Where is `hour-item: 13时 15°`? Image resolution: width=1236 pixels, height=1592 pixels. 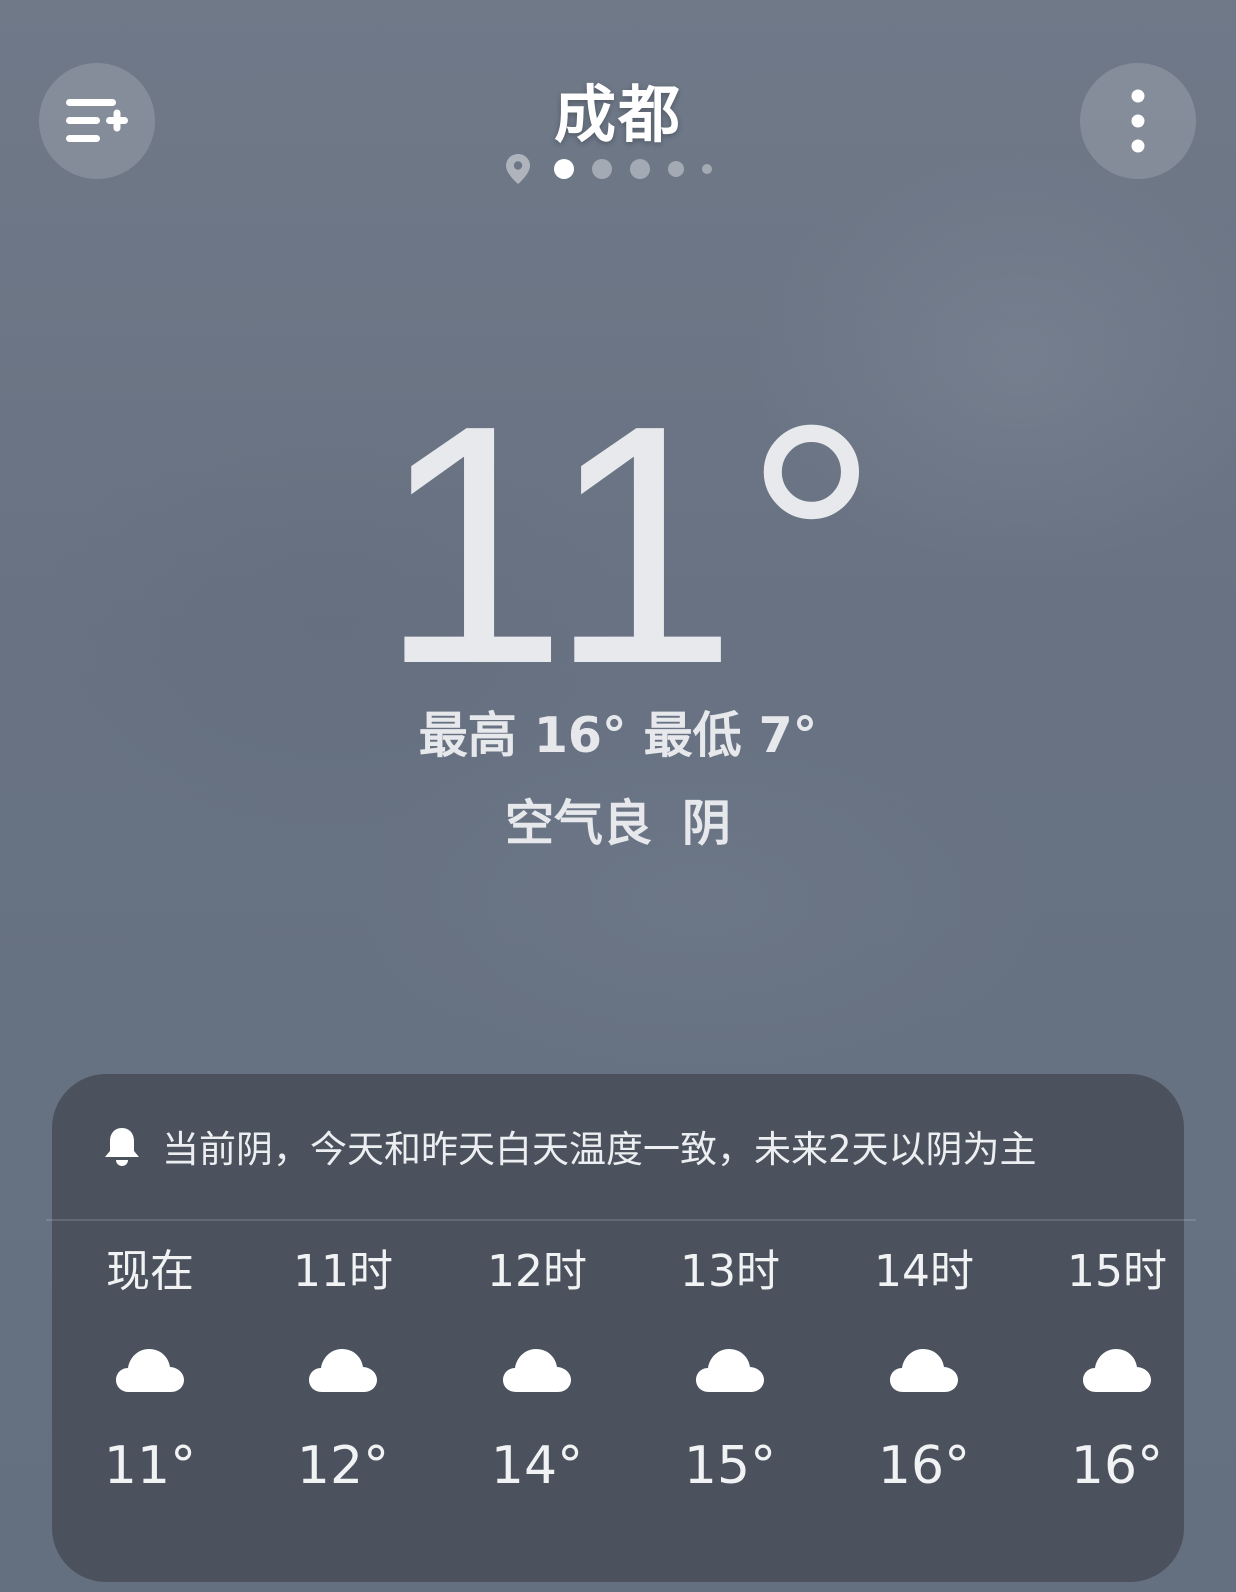
hour-item: 13时 15° is located at coordinates (730, 1369).